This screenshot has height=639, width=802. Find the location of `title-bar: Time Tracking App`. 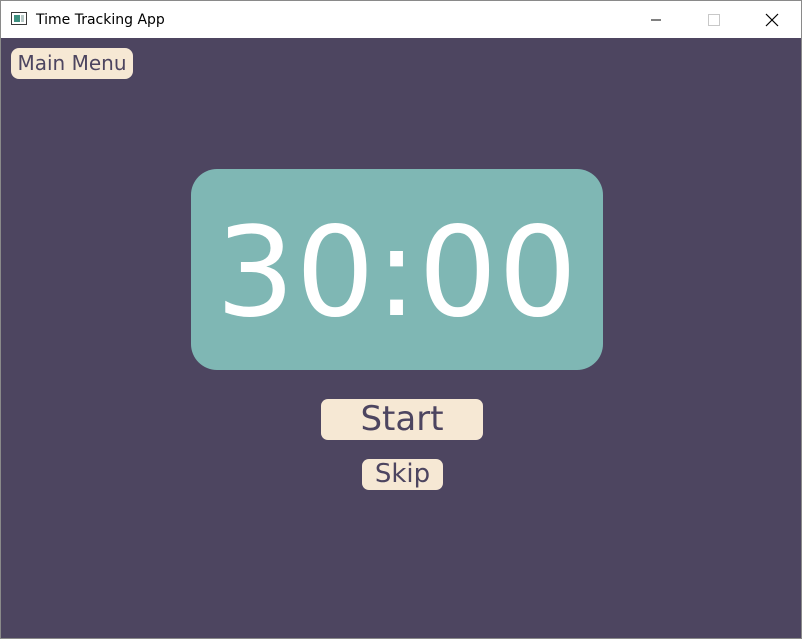

title-bar: Time Tracking App is located at coordinates (401, 19).